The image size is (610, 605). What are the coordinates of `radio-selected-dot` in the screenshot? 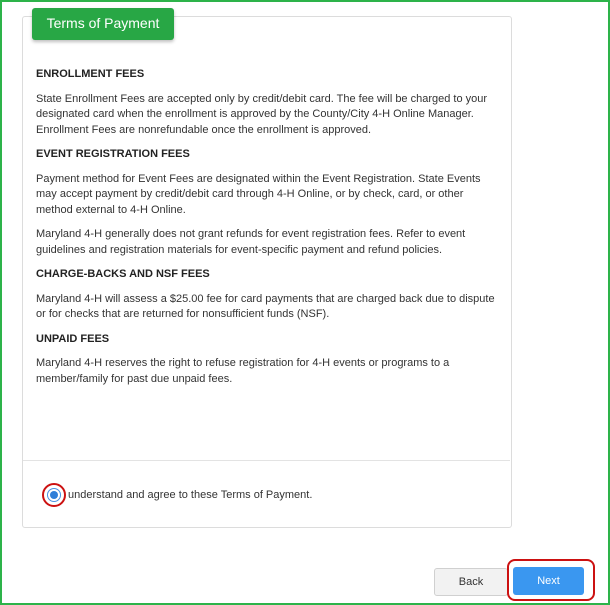 It's located at (54, 495).